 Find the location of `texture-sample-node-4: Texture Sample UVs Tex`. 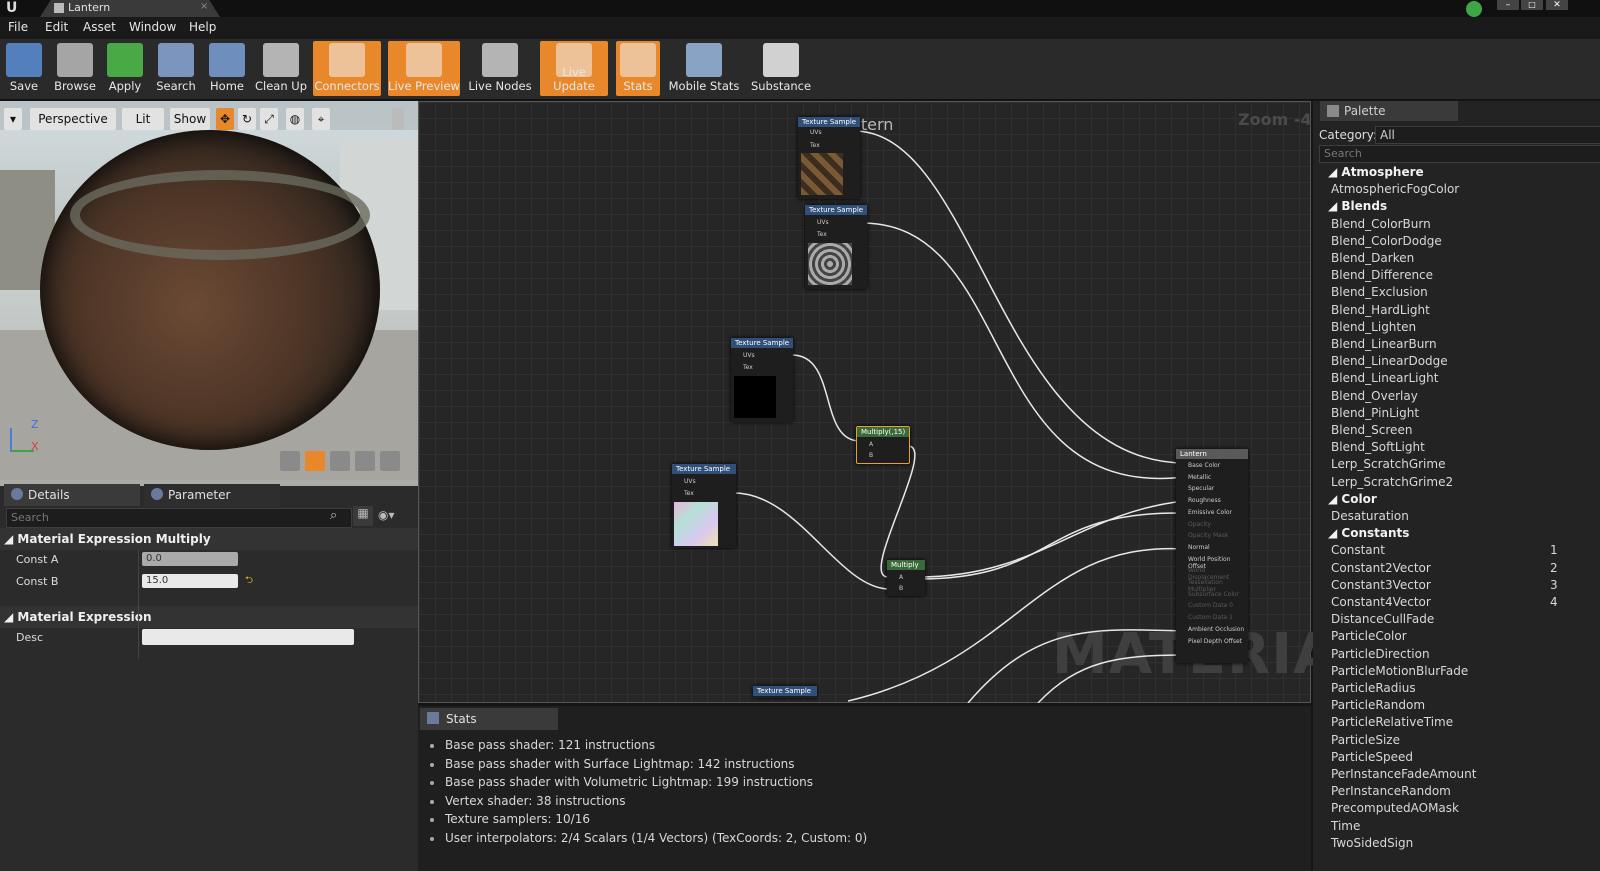

texture-sample-node-4: Texture Sample UVs Tex is located at coordinates (704, 506).